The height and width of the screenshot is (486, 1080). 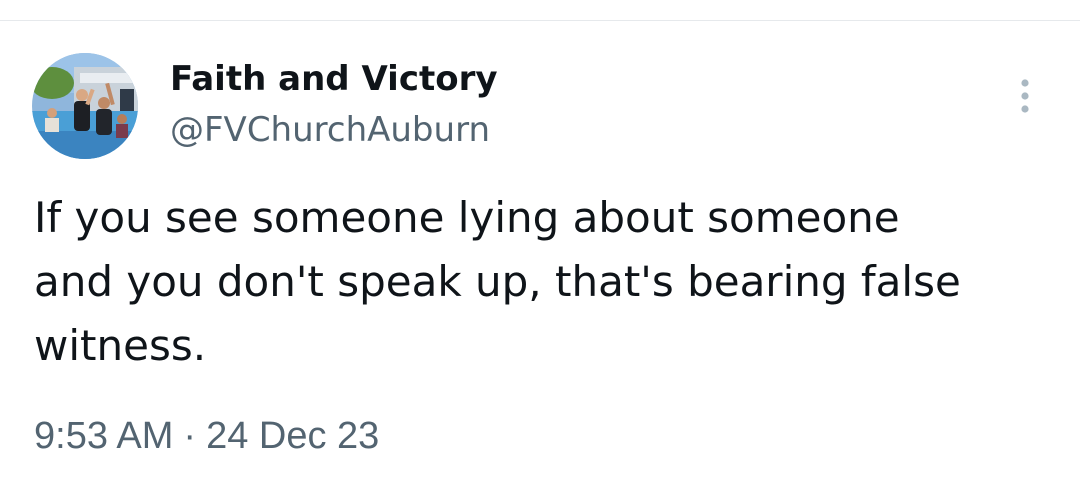 I want to click on author-handle: @FVChurchAuburn, so click(x=330, y=130).